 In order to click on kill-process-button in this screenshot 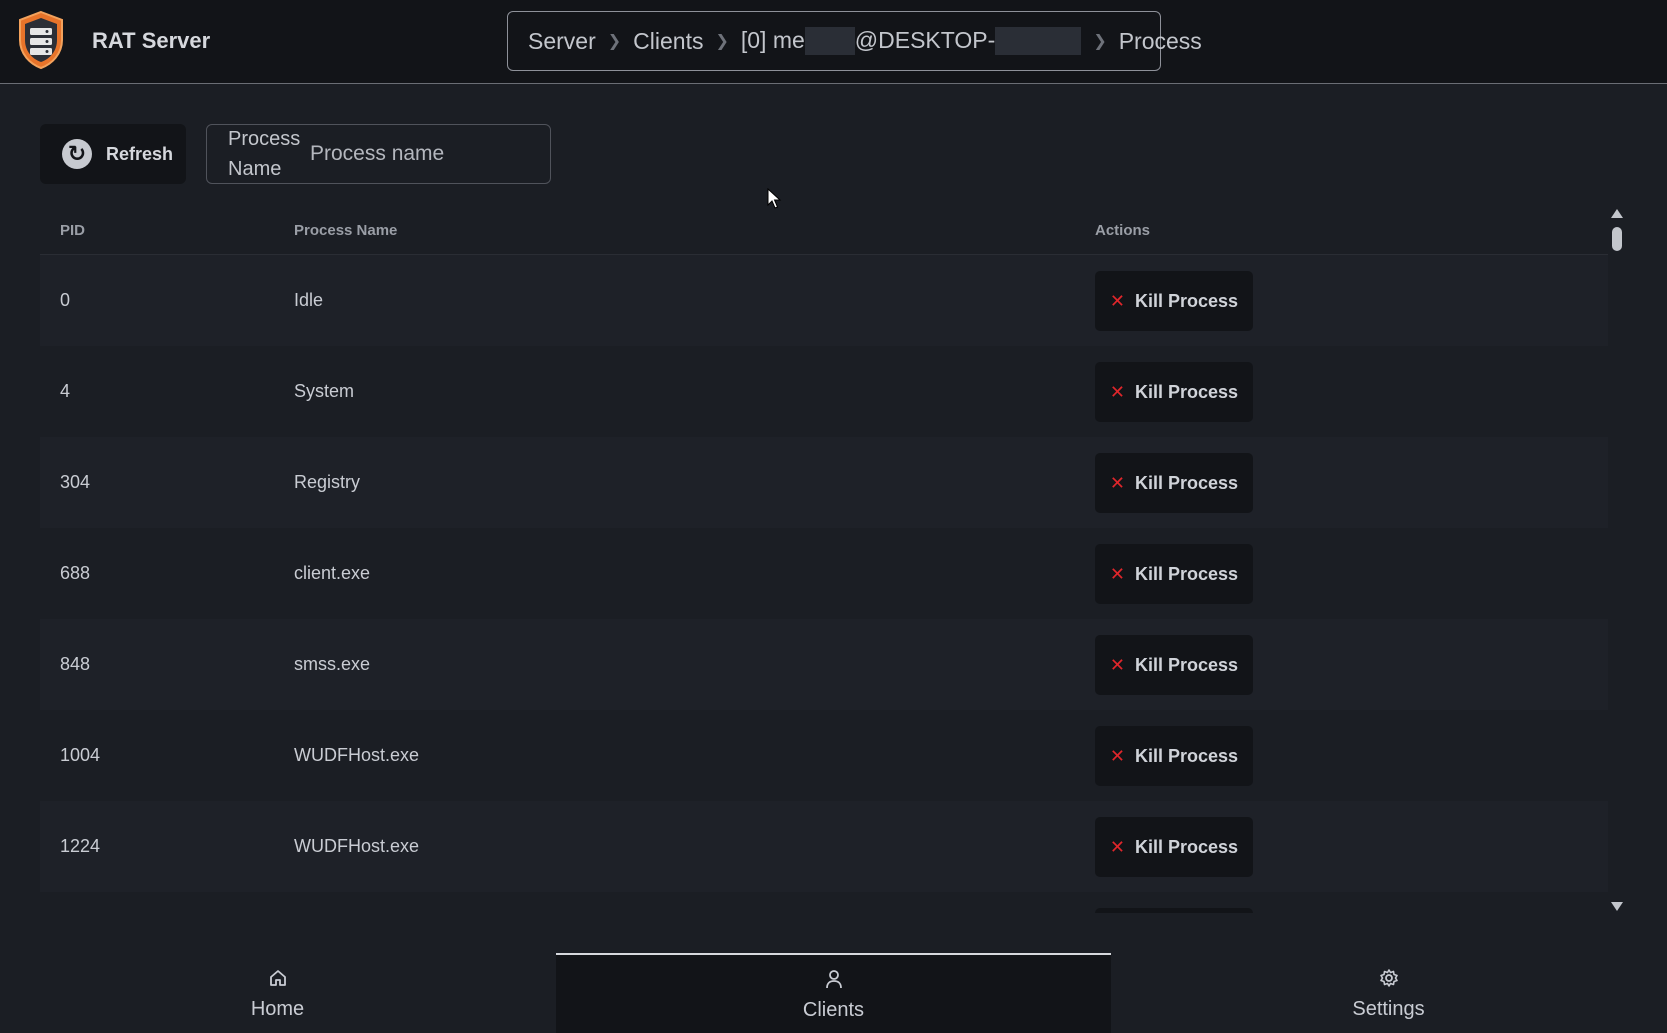, I will do `click(1174, 910)`.